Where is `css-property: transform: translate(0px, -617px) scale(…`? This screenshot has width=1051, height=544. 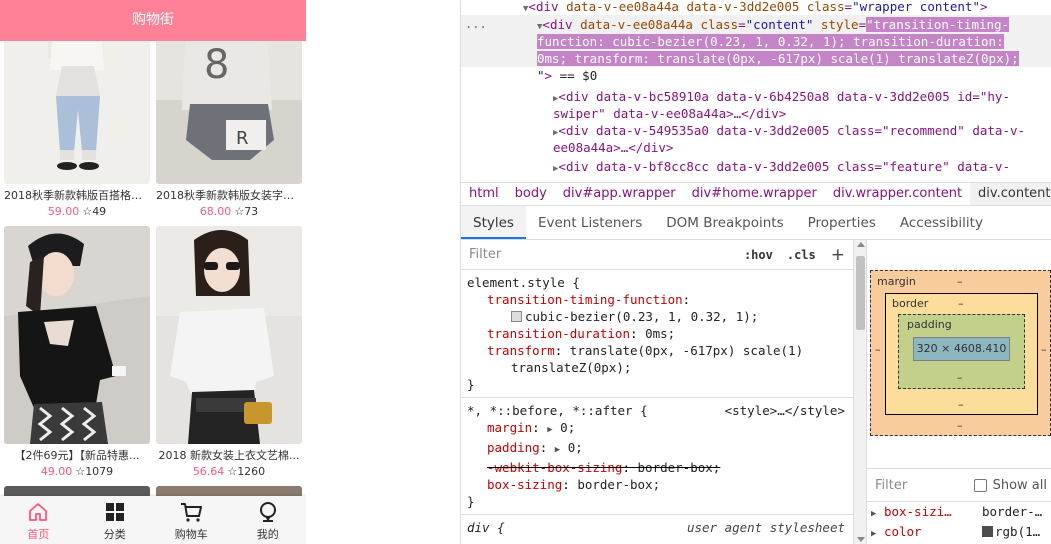 css-property: transform: translate(0px, -617px) scale(… is located at coordinates (657, 350).